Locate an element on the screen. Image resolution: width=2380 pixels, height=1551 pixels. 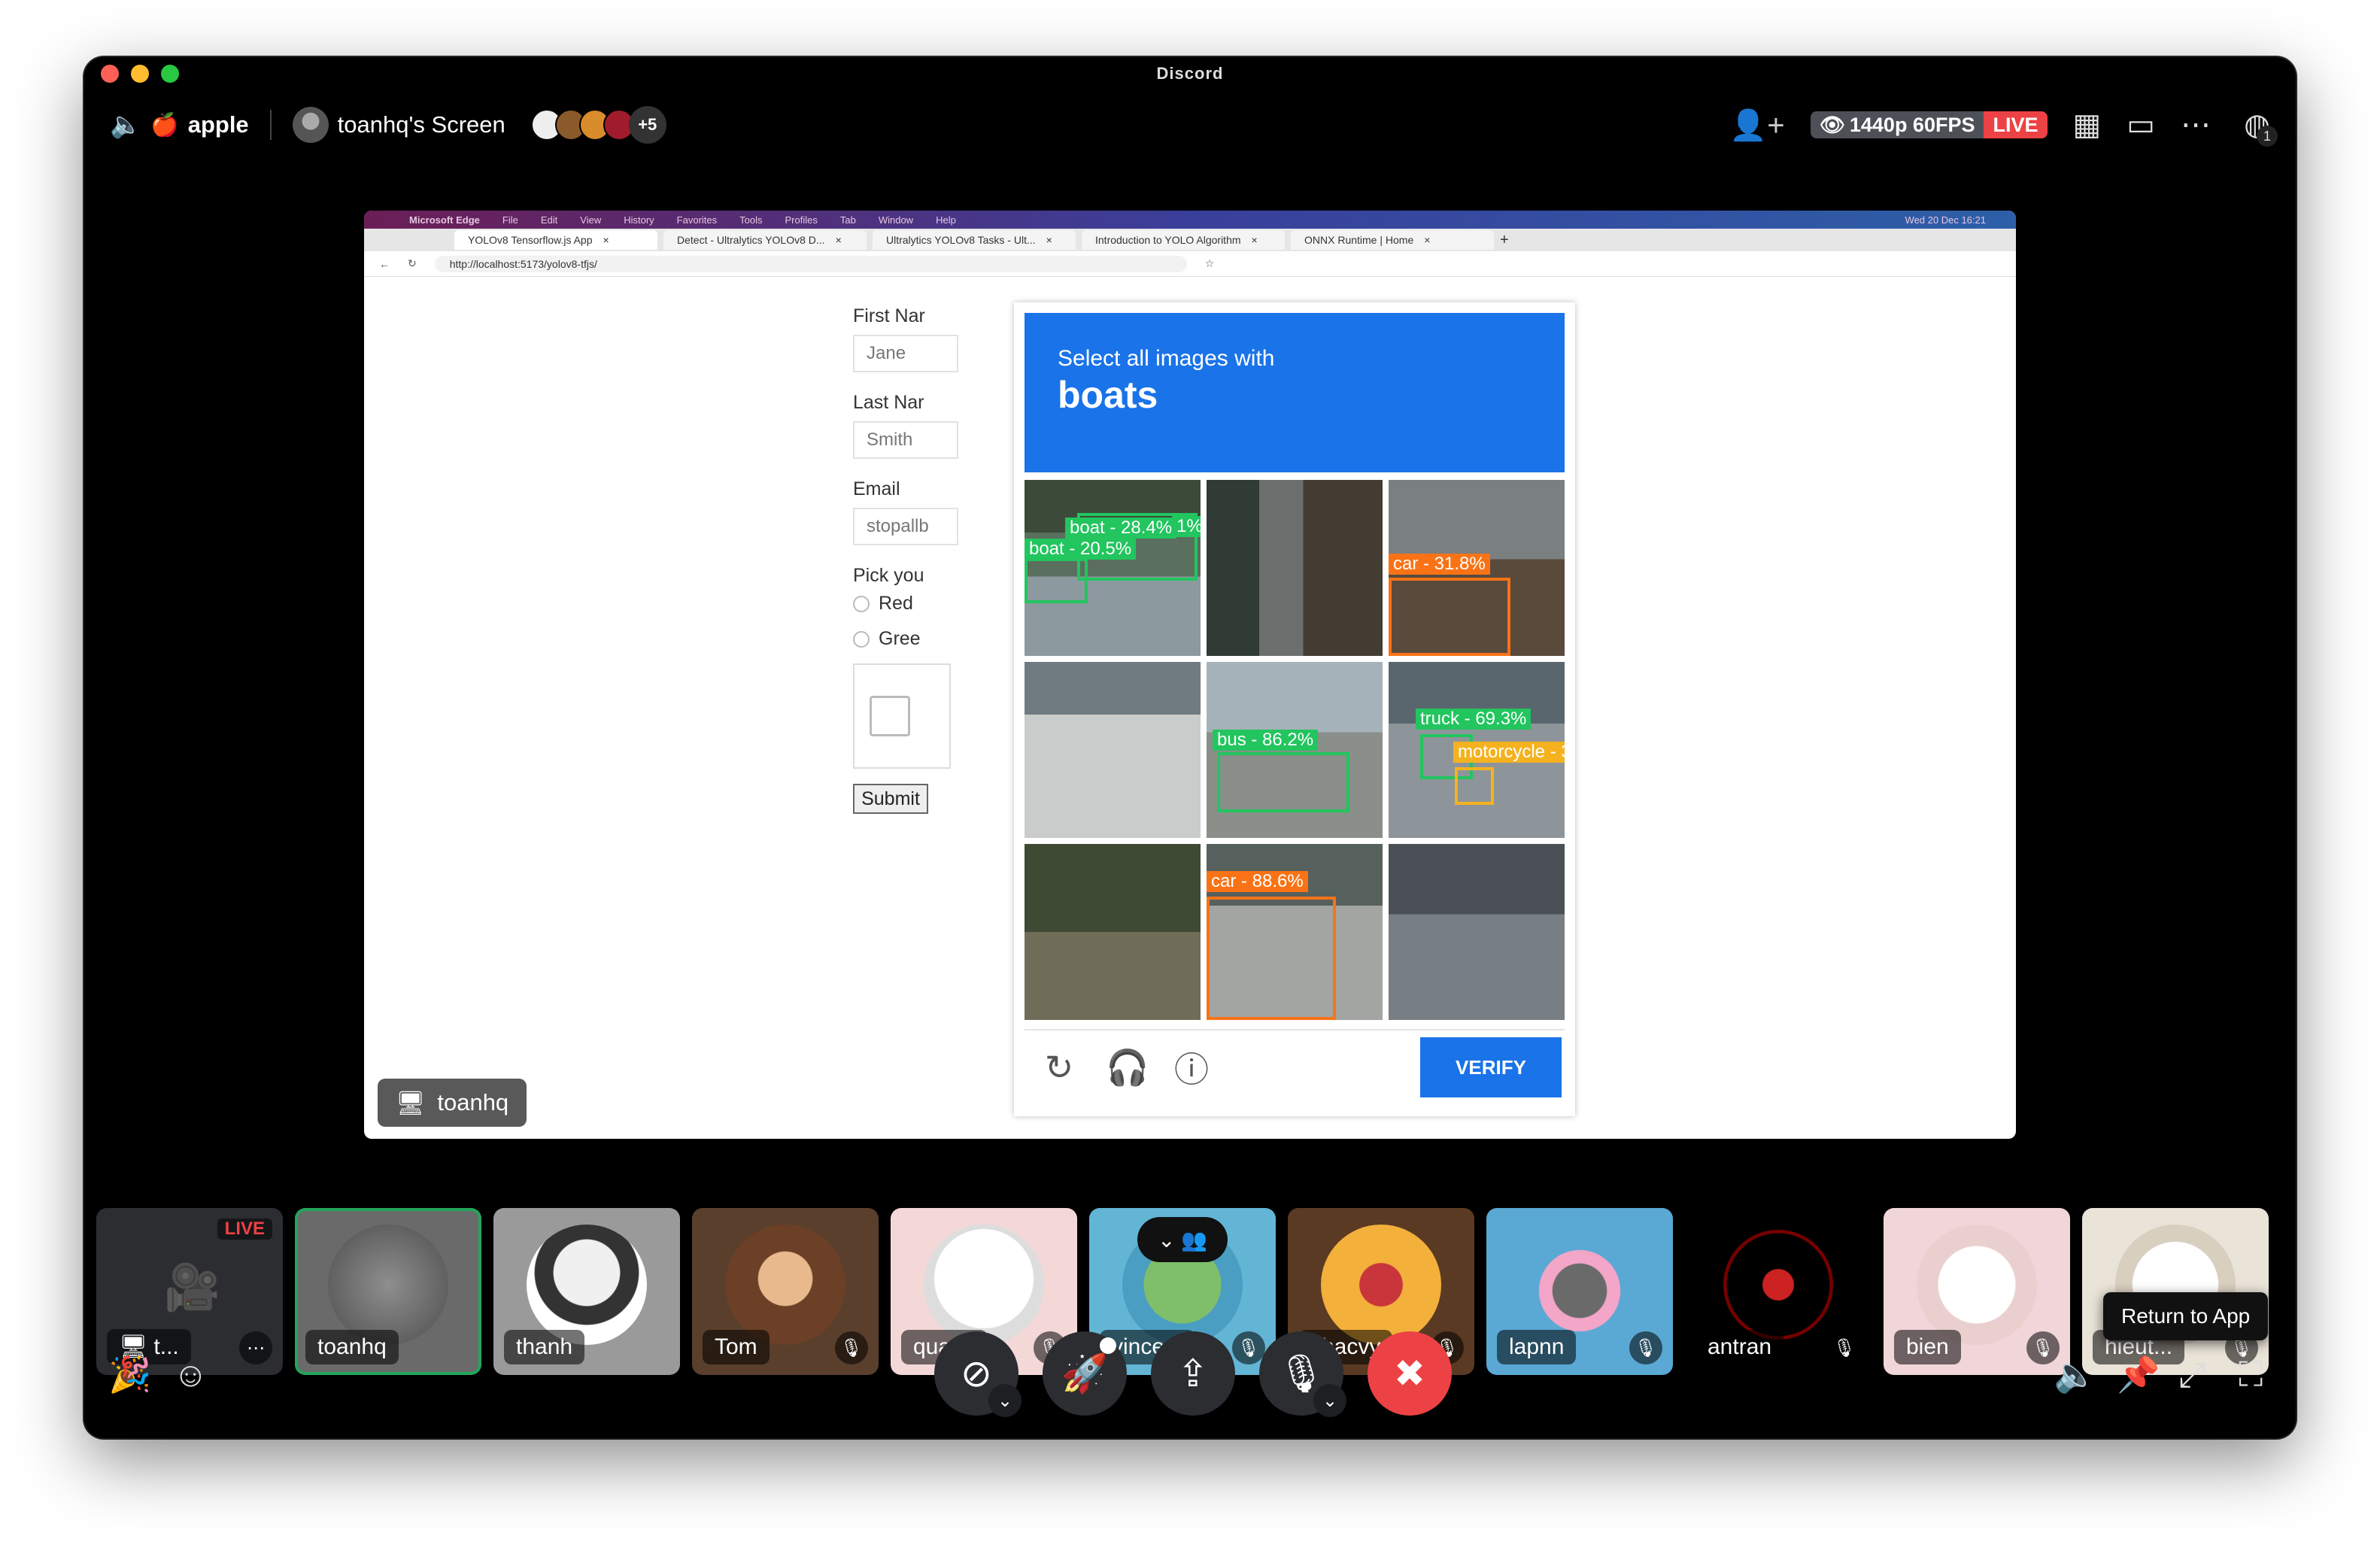
more-viewers-count: +5 is located at coordinates (647, 125).